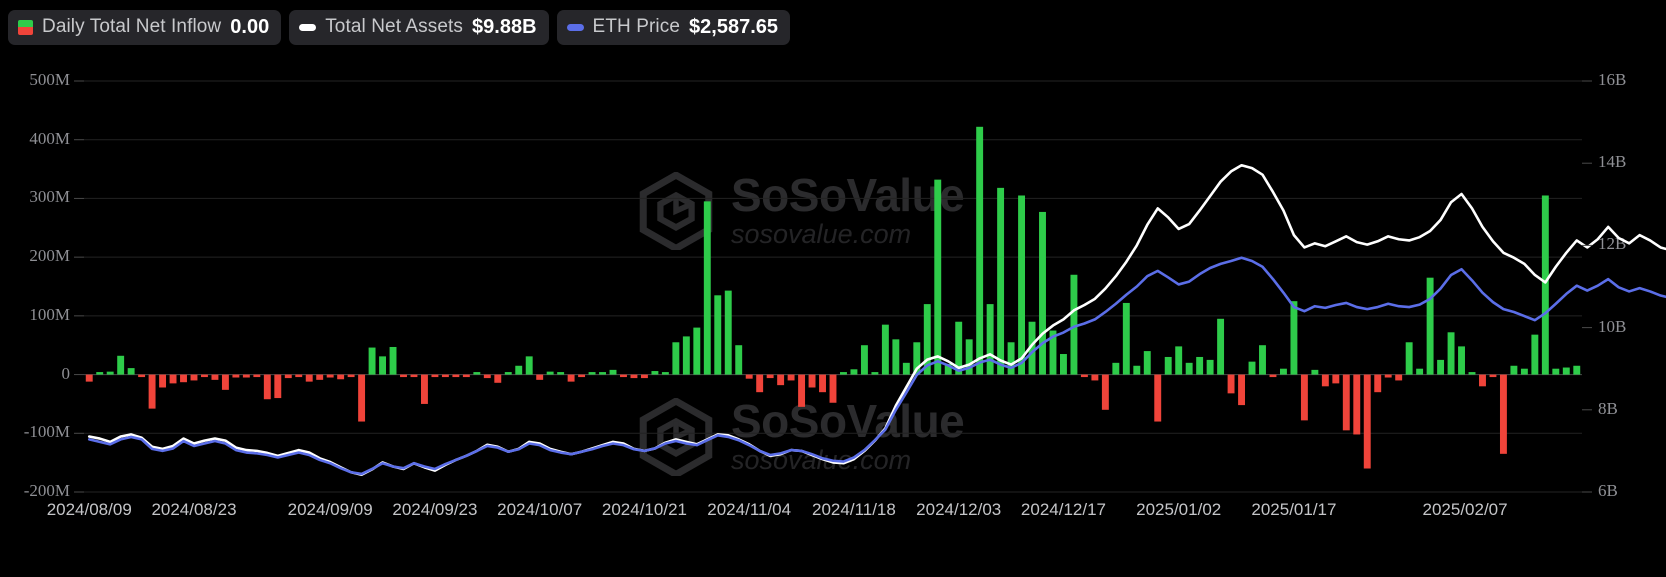  I want to click on total-net-assets-line-swatch-icon, so click(308, 27).